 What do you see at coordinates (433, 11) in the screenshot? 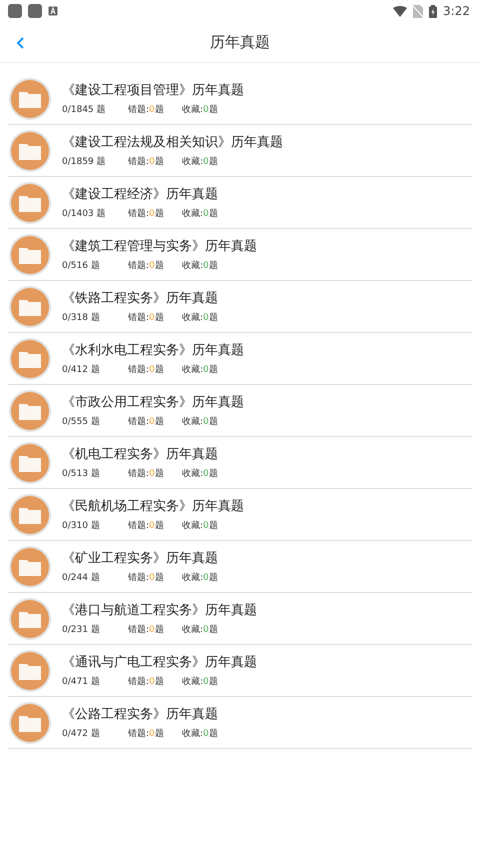
I see `battery-icon` at bounding box center [433, 11].